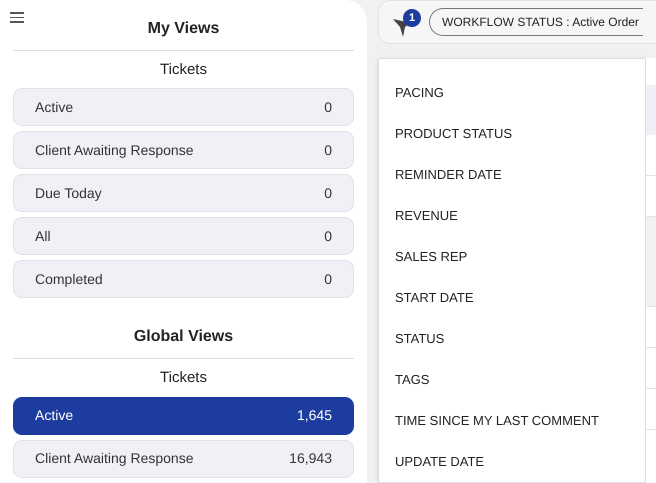 Image resolution: width=656 pixels, height=483 pixels. I want to click on menu-item: START DATE, so click(512, 297).